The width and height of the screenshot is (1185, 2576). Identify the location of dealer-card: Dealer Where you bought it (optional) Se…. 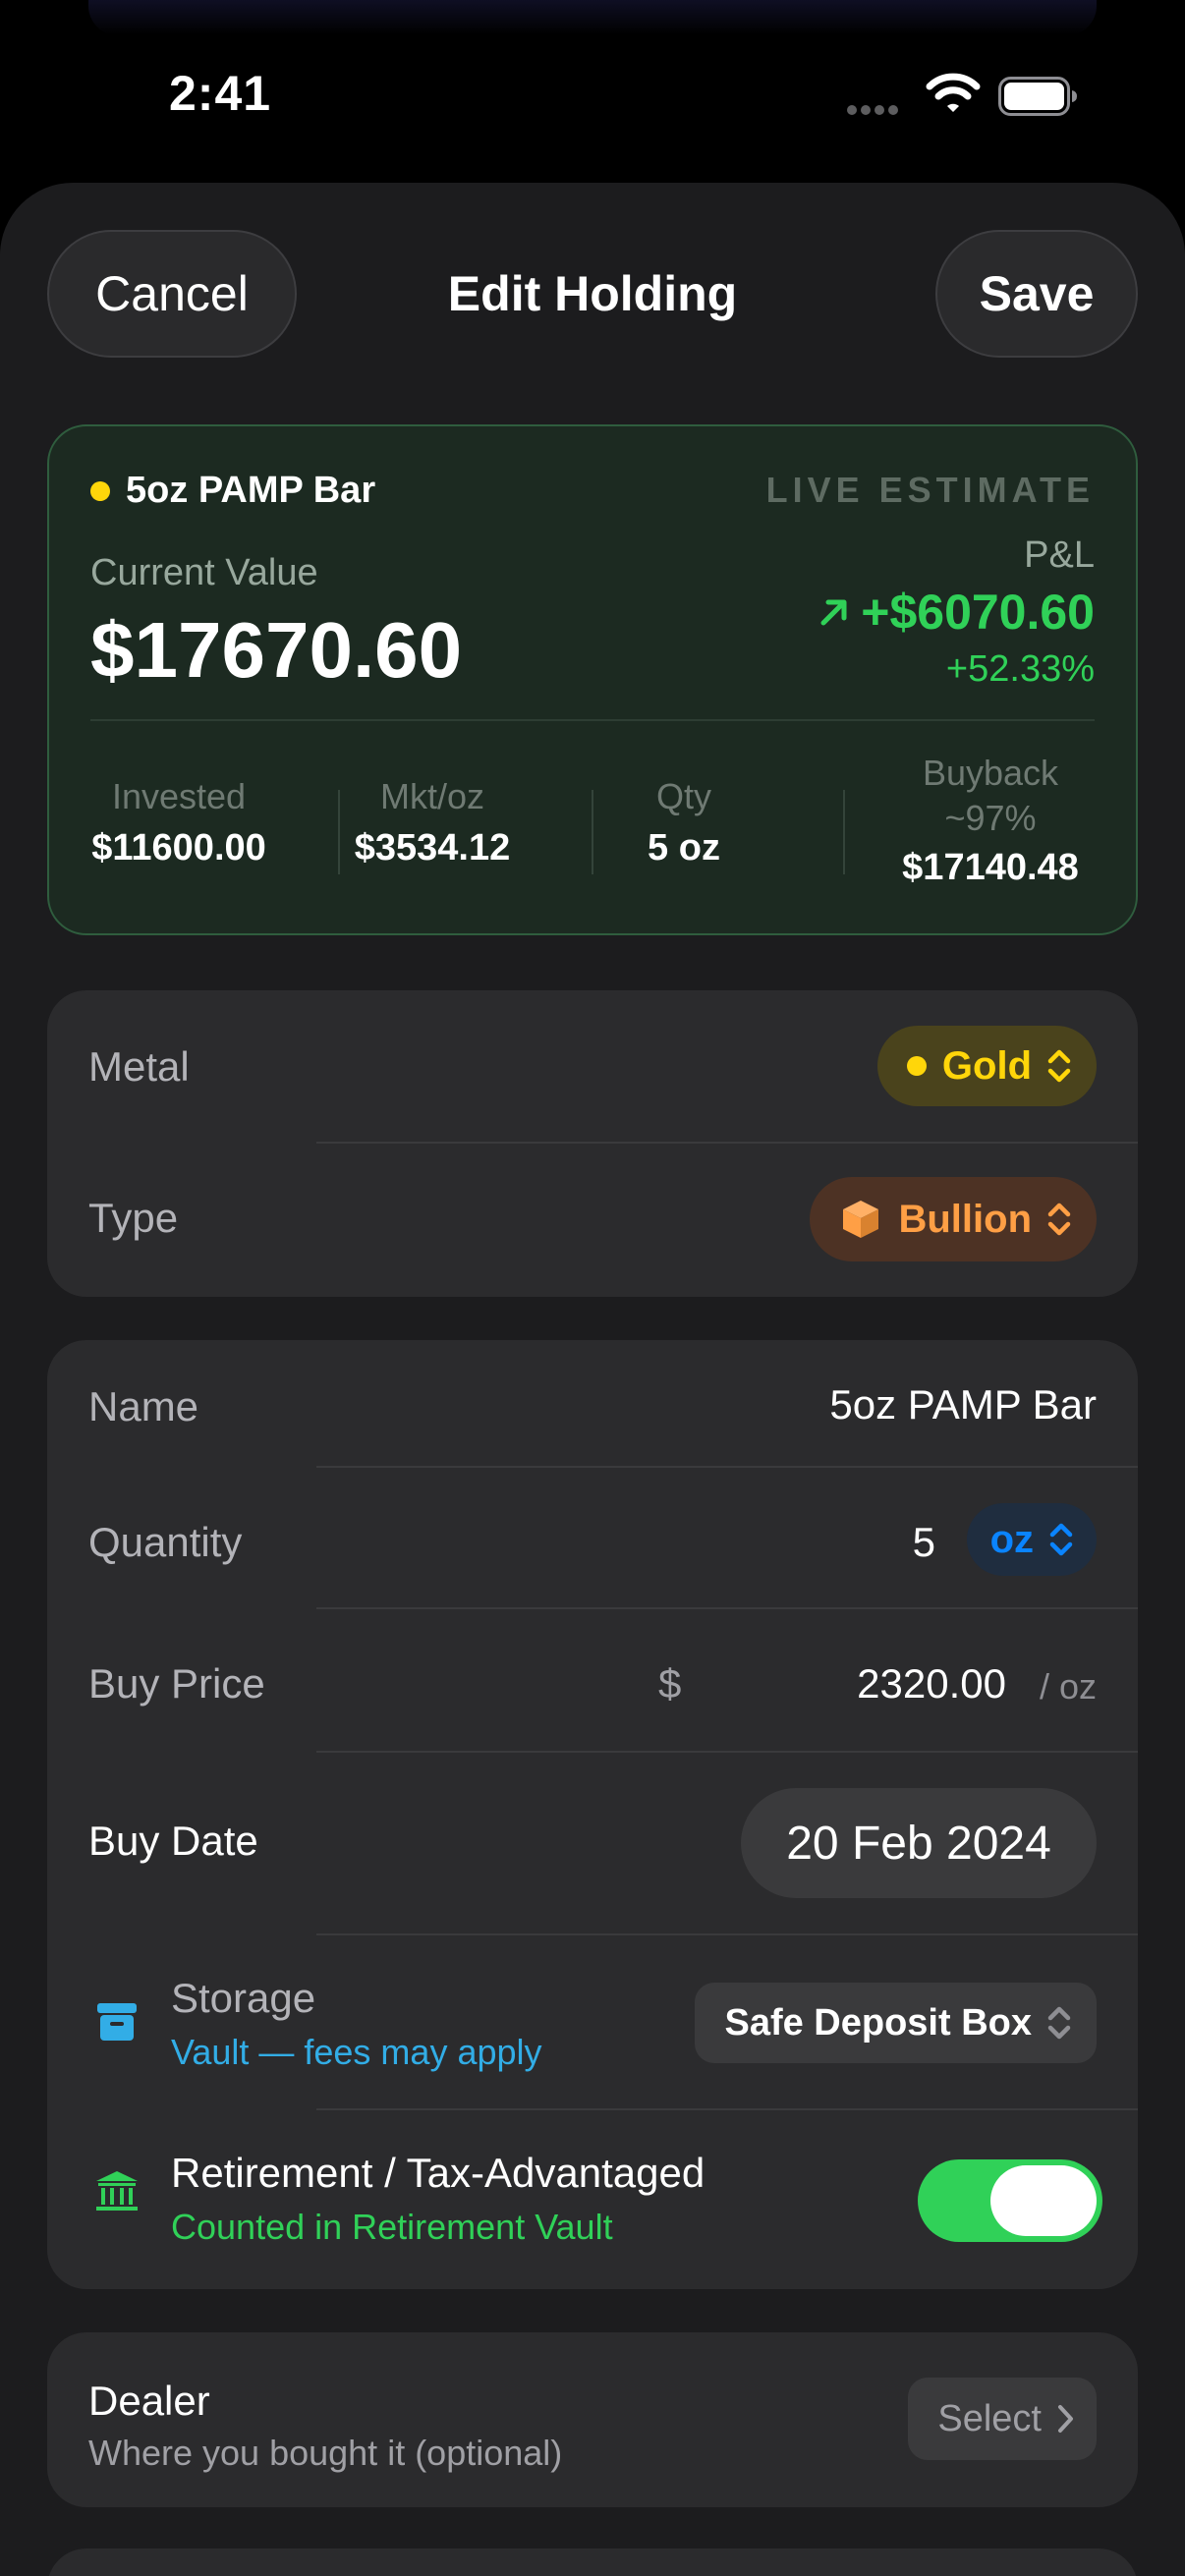
(592, 2419).